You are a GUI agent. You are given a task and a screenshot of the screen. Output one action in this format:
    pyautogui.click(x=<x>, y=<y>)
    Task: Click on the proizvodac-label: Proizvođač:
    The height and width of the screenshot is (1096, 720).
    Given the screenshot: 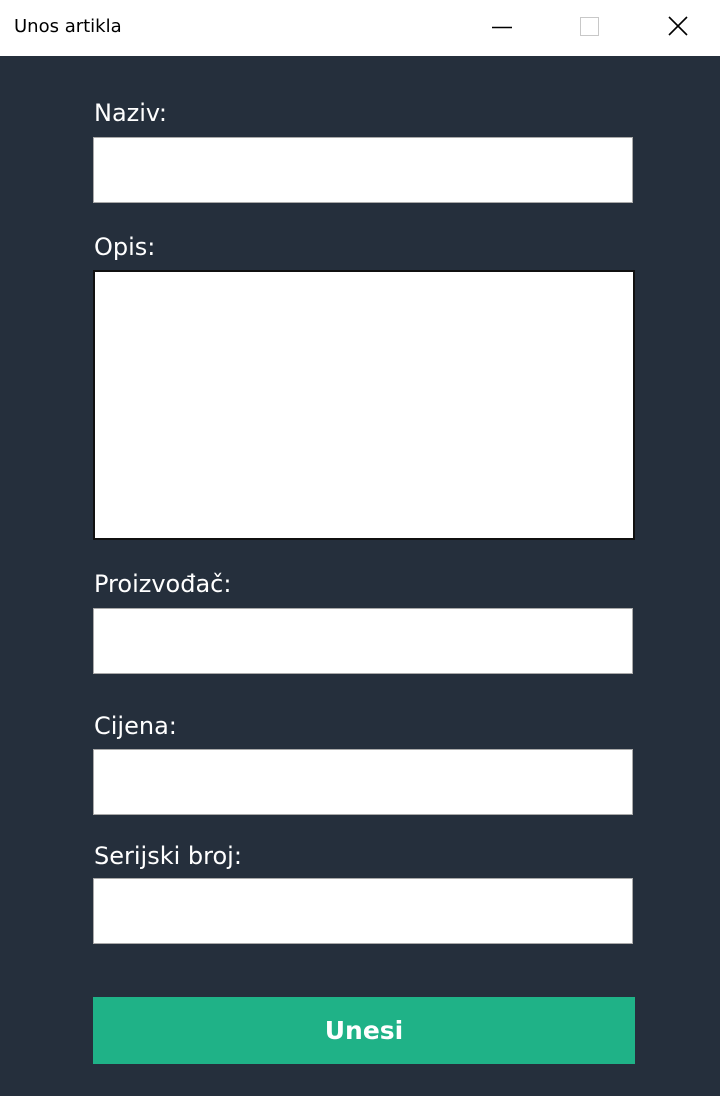 What is the action you would take?
    pyautogui.click(x=163, y=584)
    